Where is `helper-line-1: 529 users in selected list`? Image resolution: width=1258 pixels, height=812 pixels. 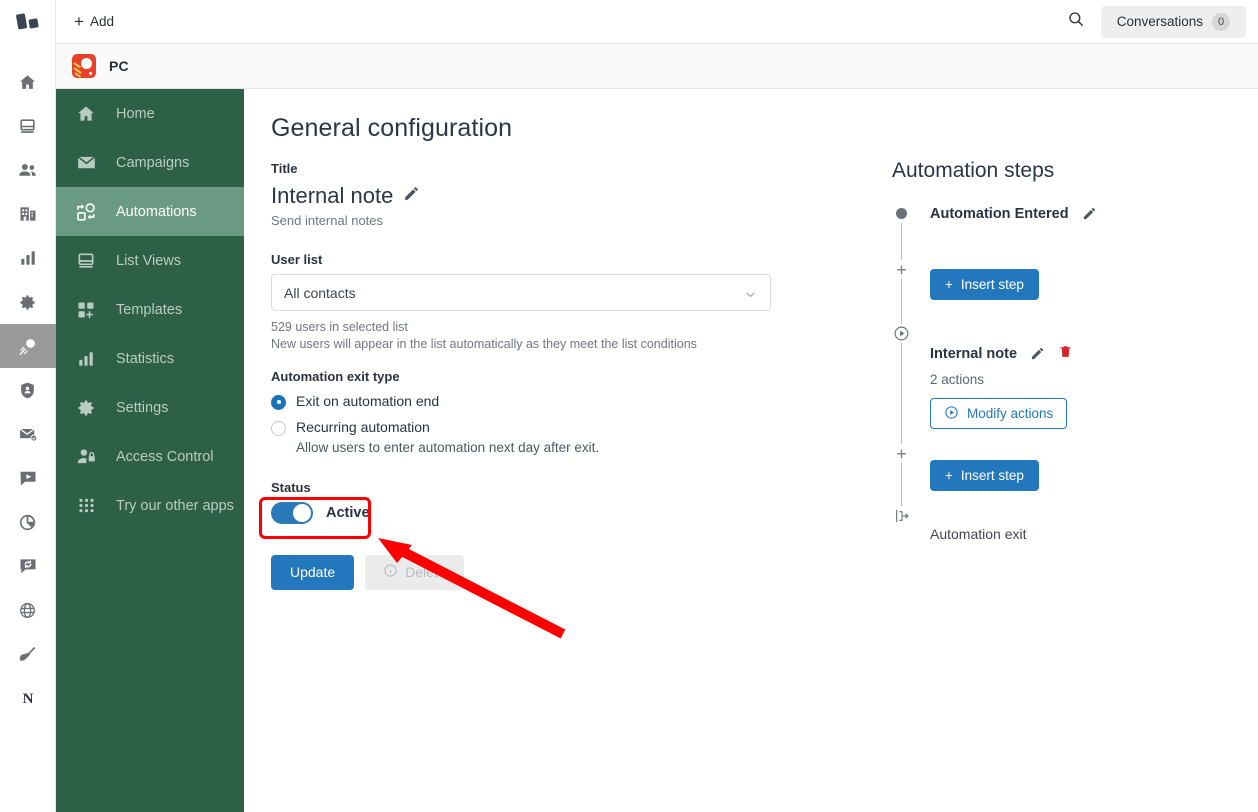
helper-line-1: 529 users in selected list is located at coordinates (339, 327).